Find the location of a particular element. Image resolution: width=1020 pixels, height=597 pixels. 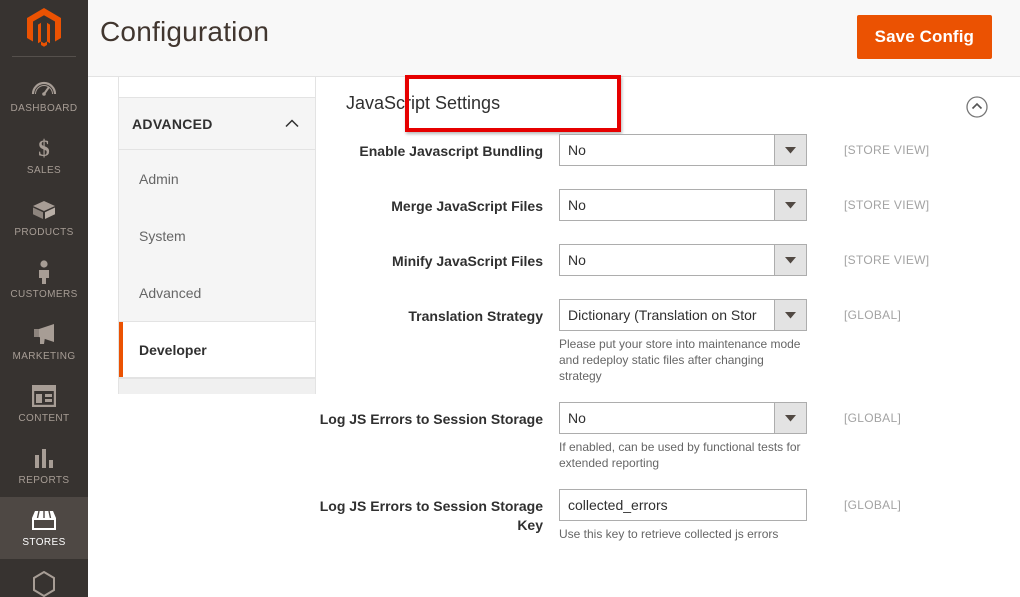

sidebar-item-label: PRODUCTS is located at coordinates (44, 232).